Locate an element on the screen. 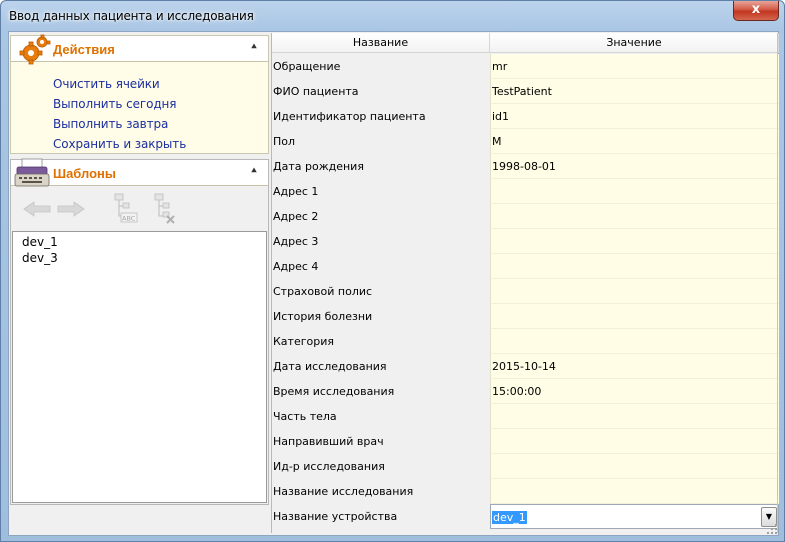 The image size is (785, 542). templates-header: Шаблоны ⯅ is located at coordinates (139, 172).